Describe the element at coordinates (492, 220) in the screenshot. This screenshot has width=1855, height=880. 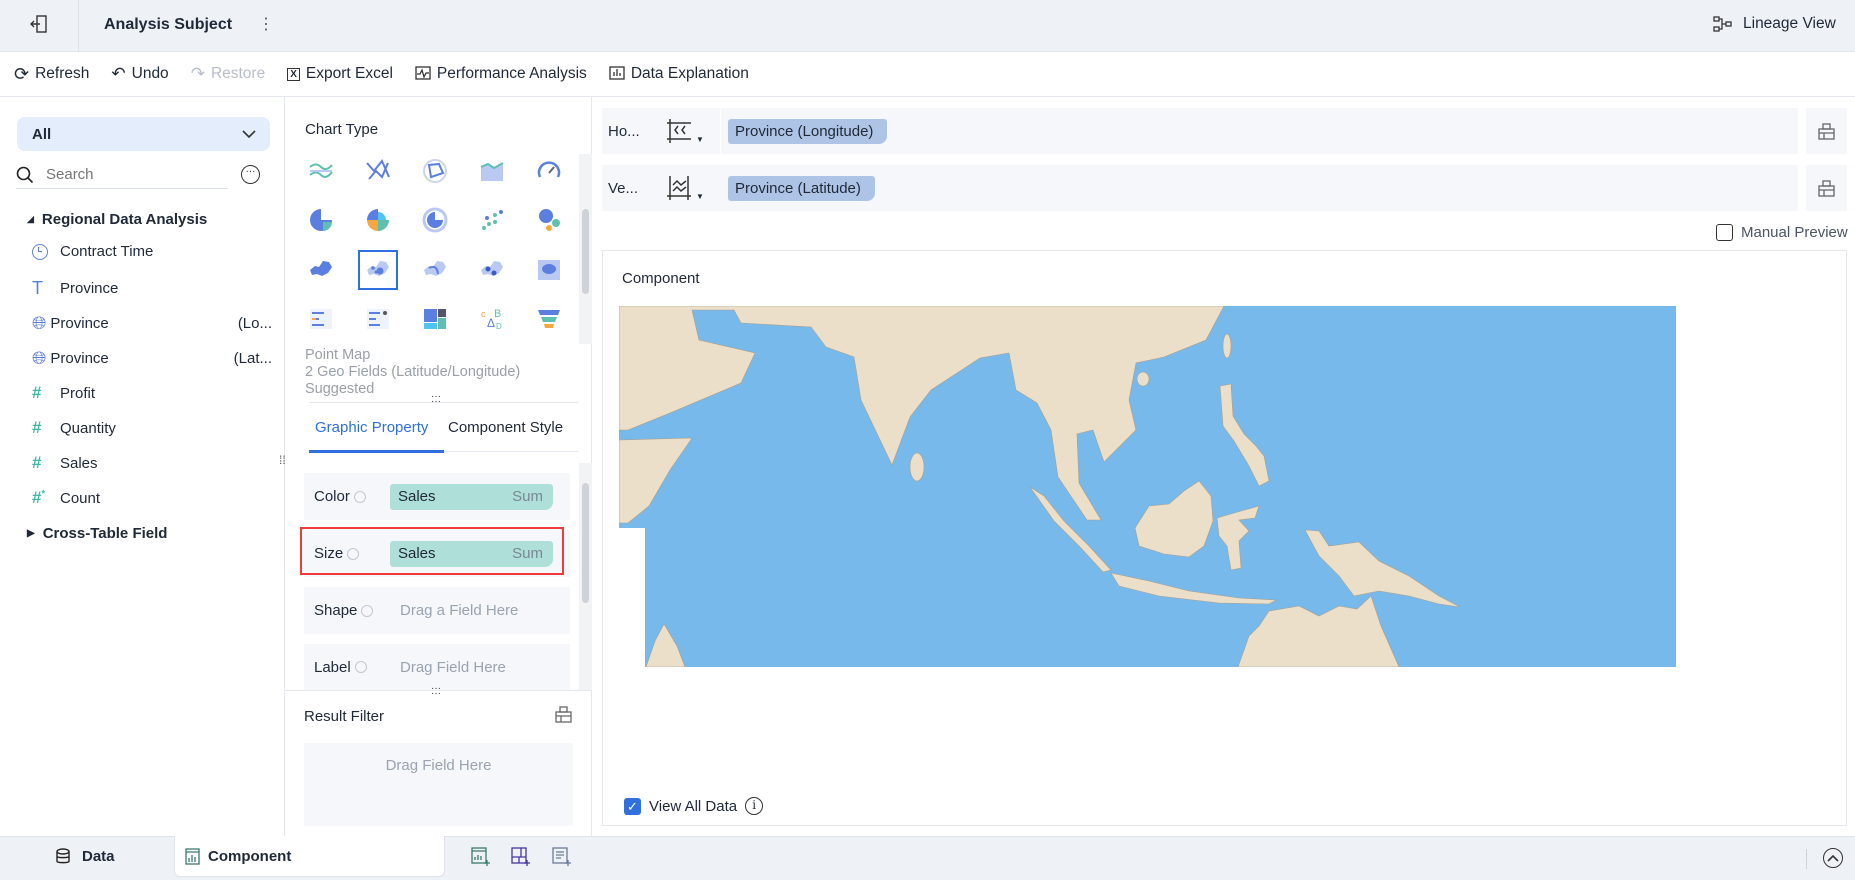
I see `scatter-icon` at that location.